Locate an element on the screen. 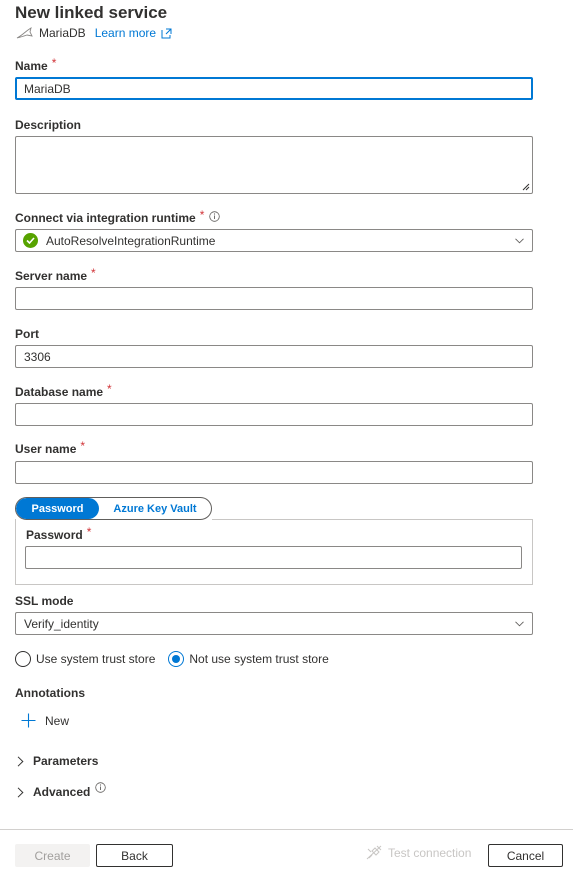 The height and width of the screenshot is (877, 573). password-label-text: Password is located at coordinates (54, 535).